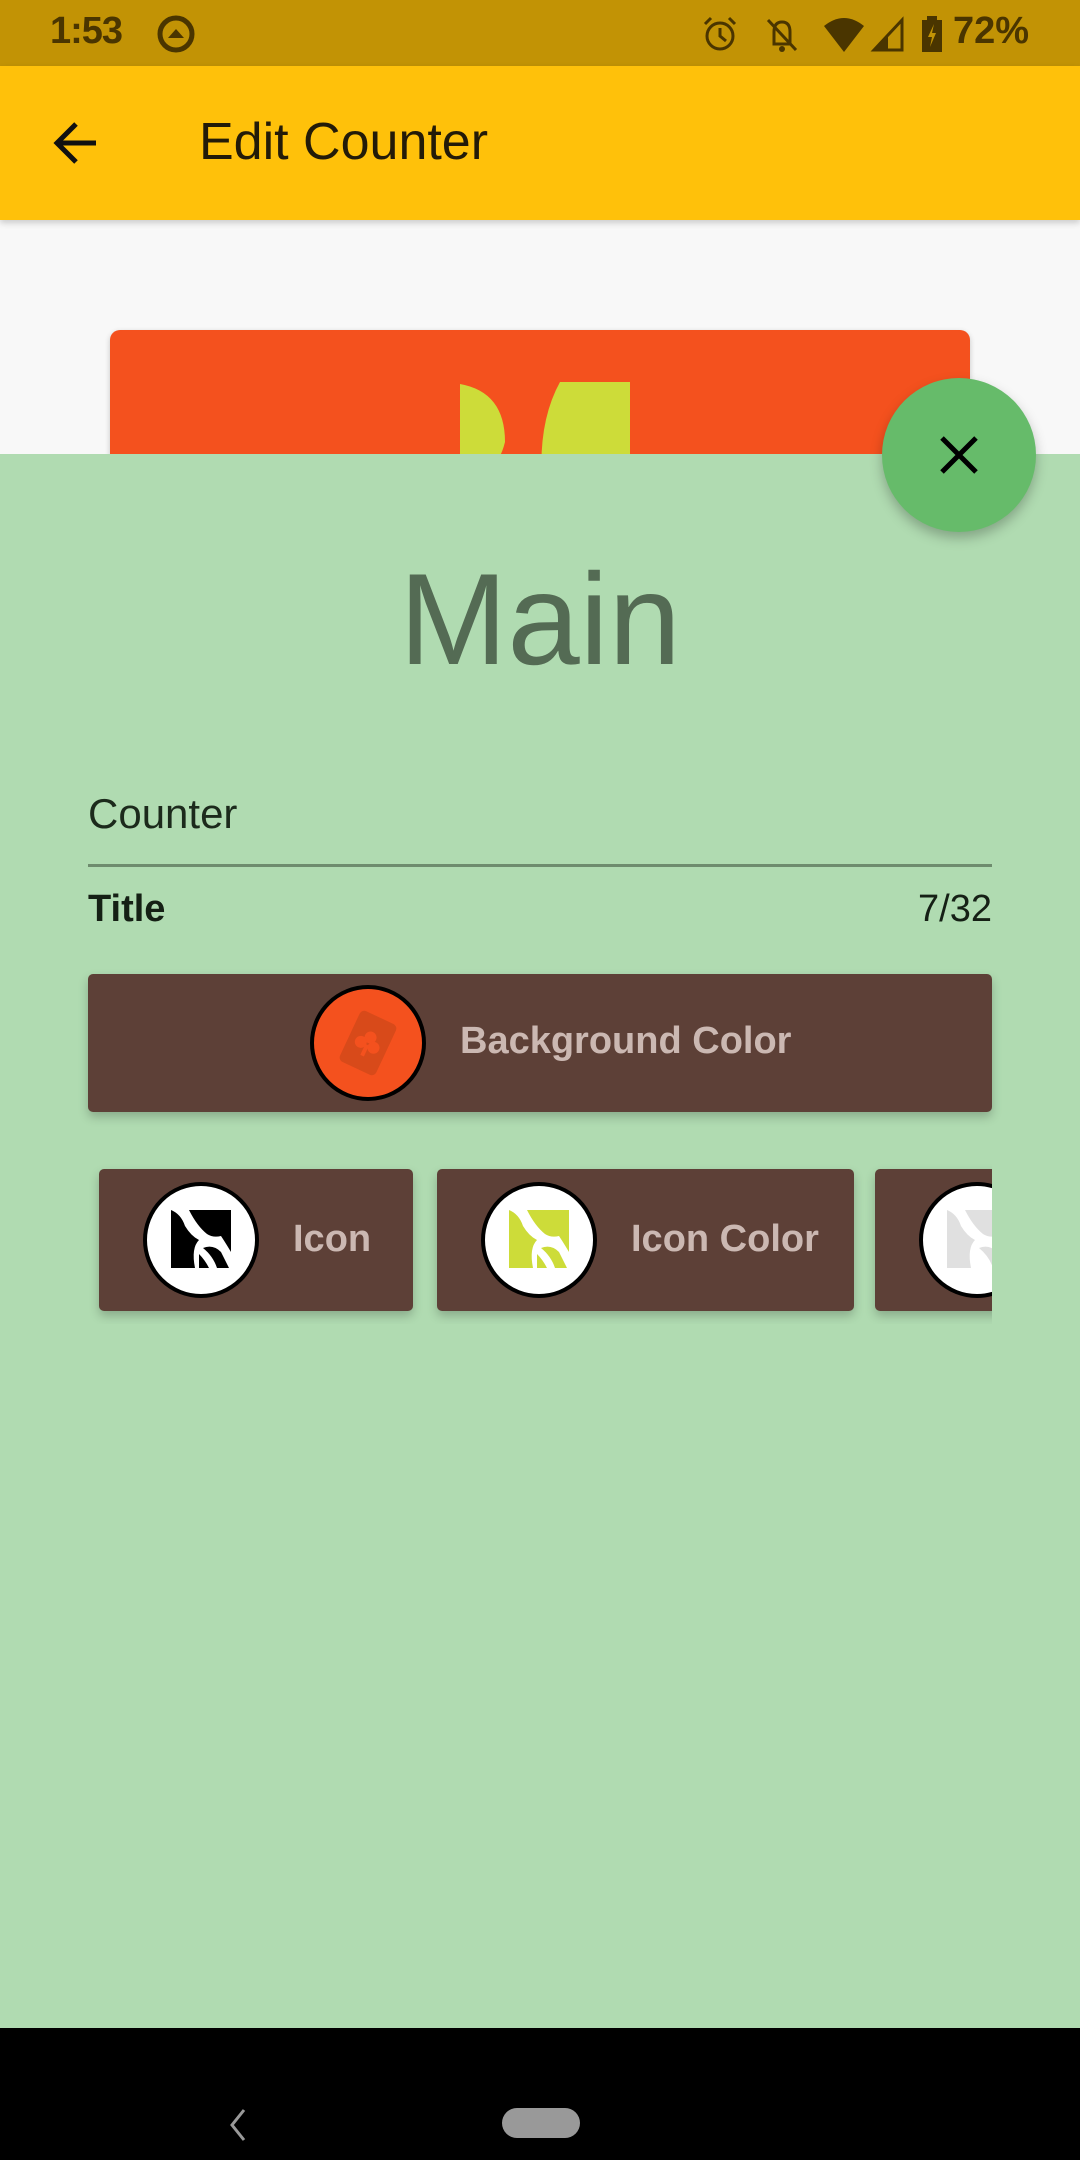 The height and width of the screenshot is (2160, 1080). What do you see at coordinates (540, 619) in the screenshot?
I see `sheet-heading: Main` at bounding box center [540, 619].